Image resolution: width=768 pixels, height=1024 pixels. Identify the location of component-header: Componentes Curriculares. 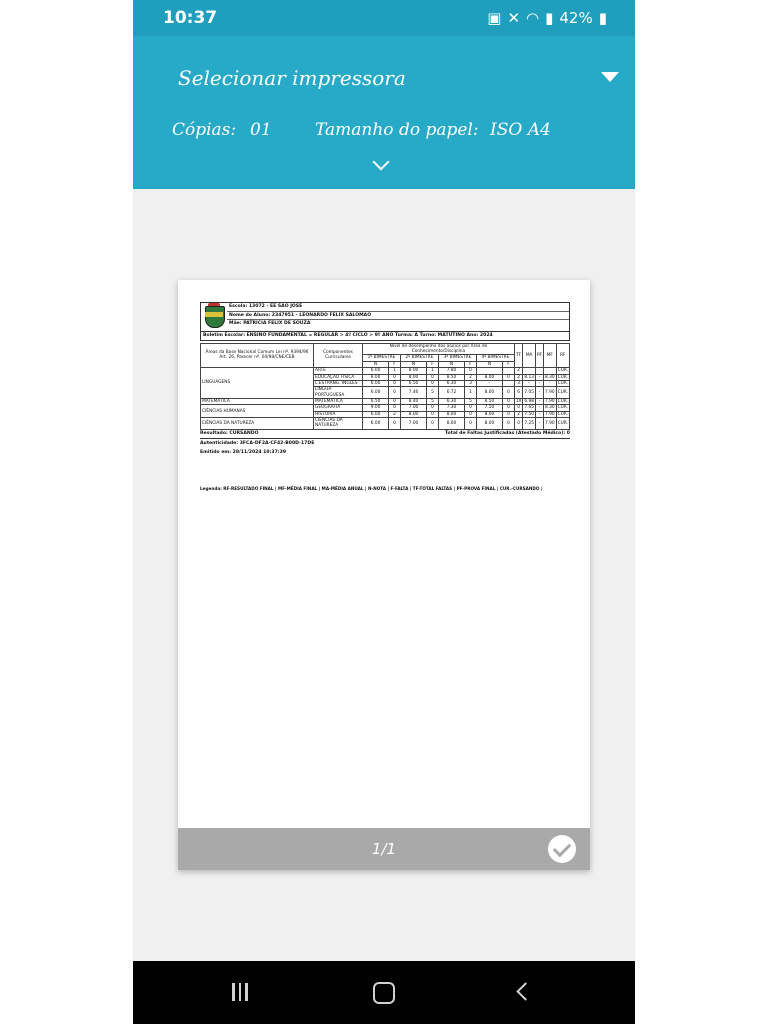
(338, 355).